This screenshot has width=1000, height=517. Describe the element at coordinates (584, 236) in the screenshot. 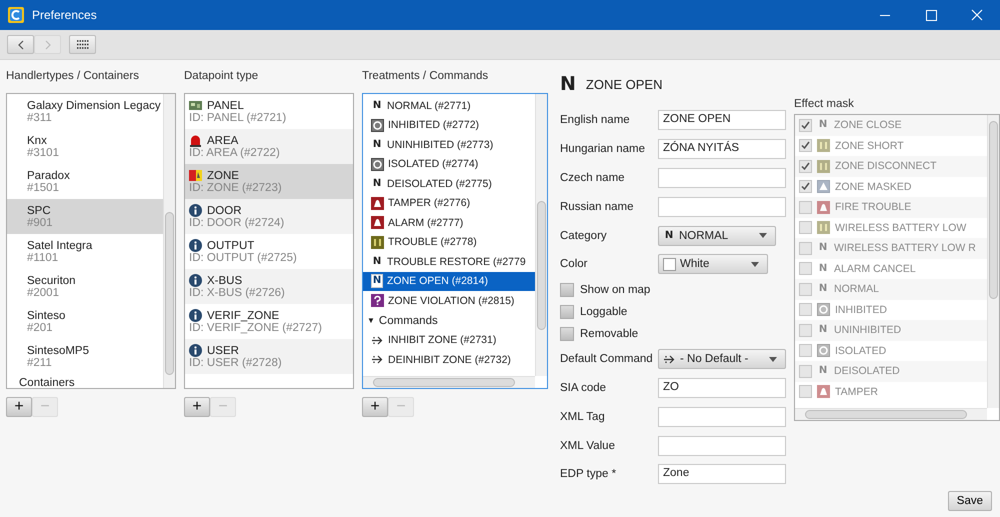

I see `field-label: Category` at that location.